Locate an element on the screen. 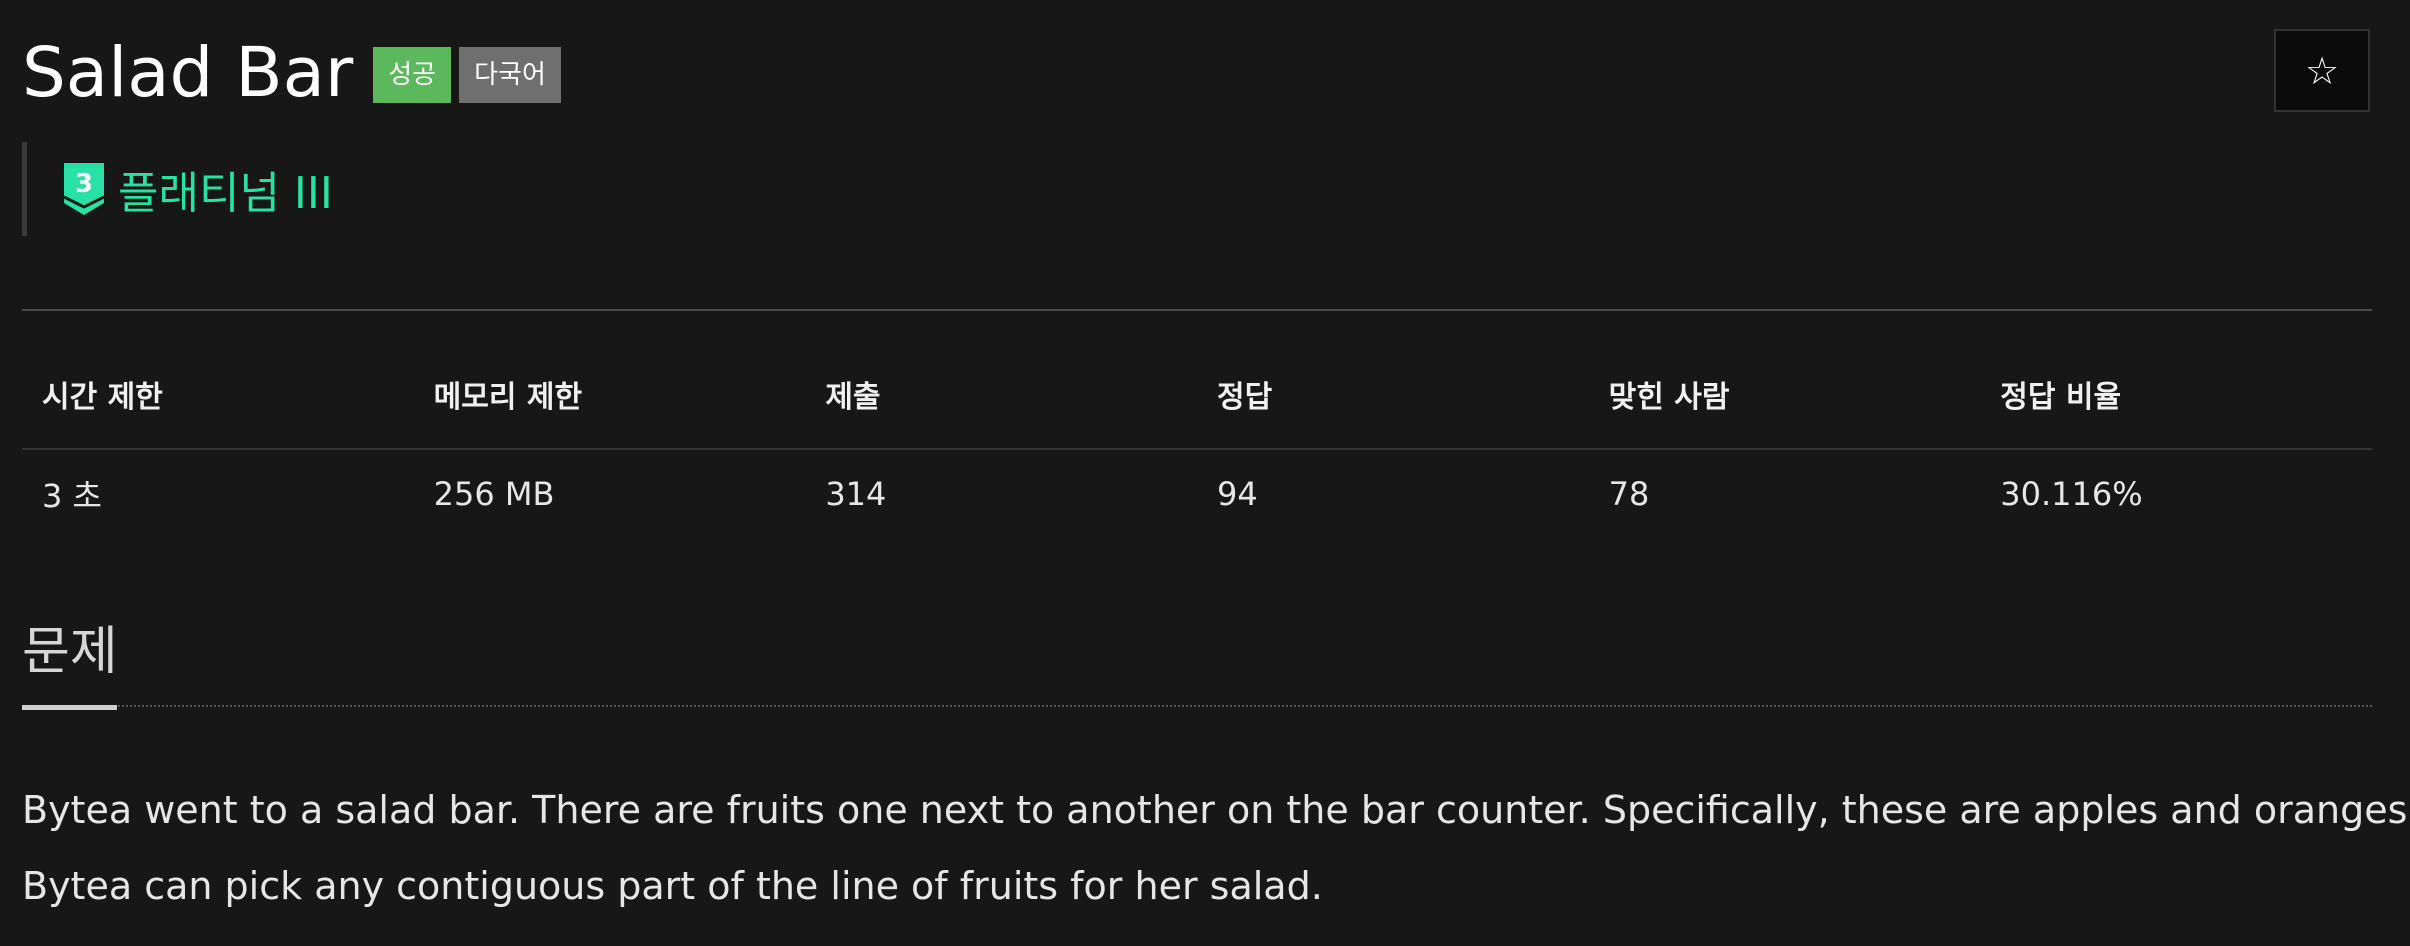 The height and width of the screenshot is (946, 2410). table-row: 3 초 256 MB 314 94 78 30.116% is located at coordinates (1197, 493).